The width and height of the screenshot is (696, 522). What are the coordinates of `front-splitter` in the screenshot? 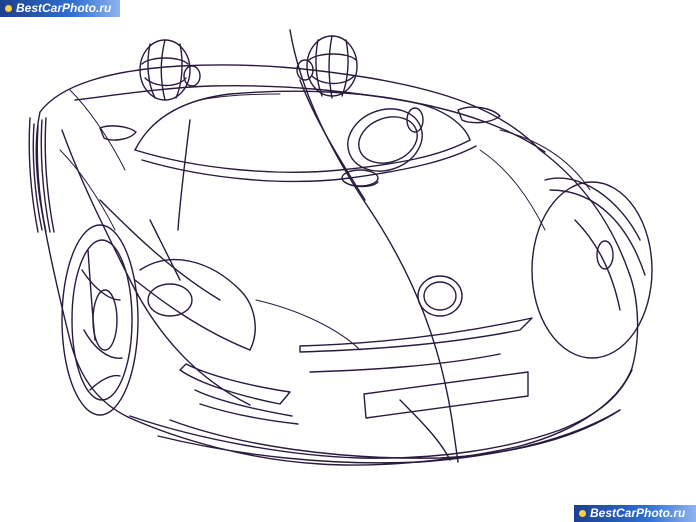 It's located at (395, 430).